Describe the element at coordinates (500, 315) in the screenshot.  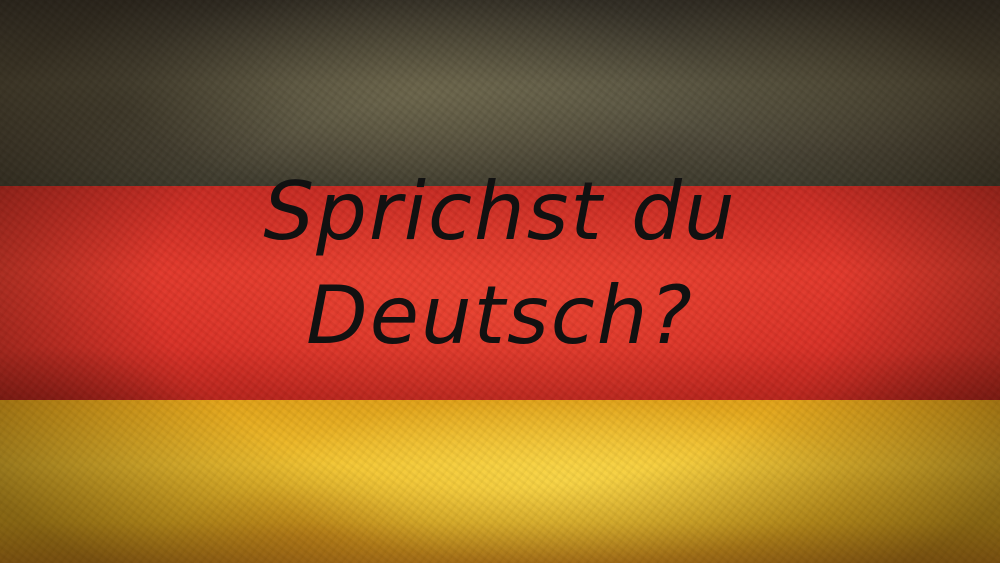
I see `headline-line-2: Deutsch?` at that location.